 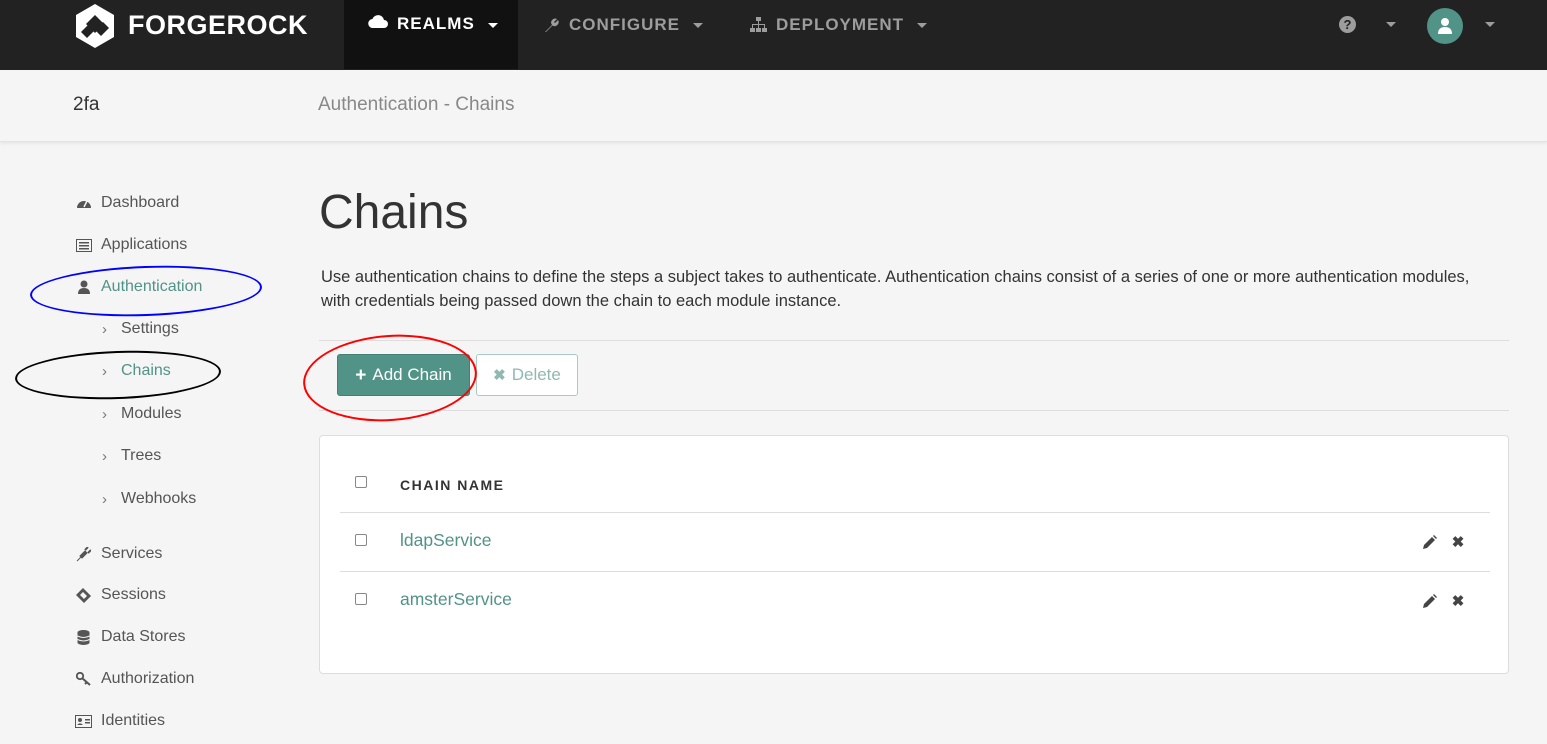 I want to click on dashboard-icon, so click(x=83, y=203).